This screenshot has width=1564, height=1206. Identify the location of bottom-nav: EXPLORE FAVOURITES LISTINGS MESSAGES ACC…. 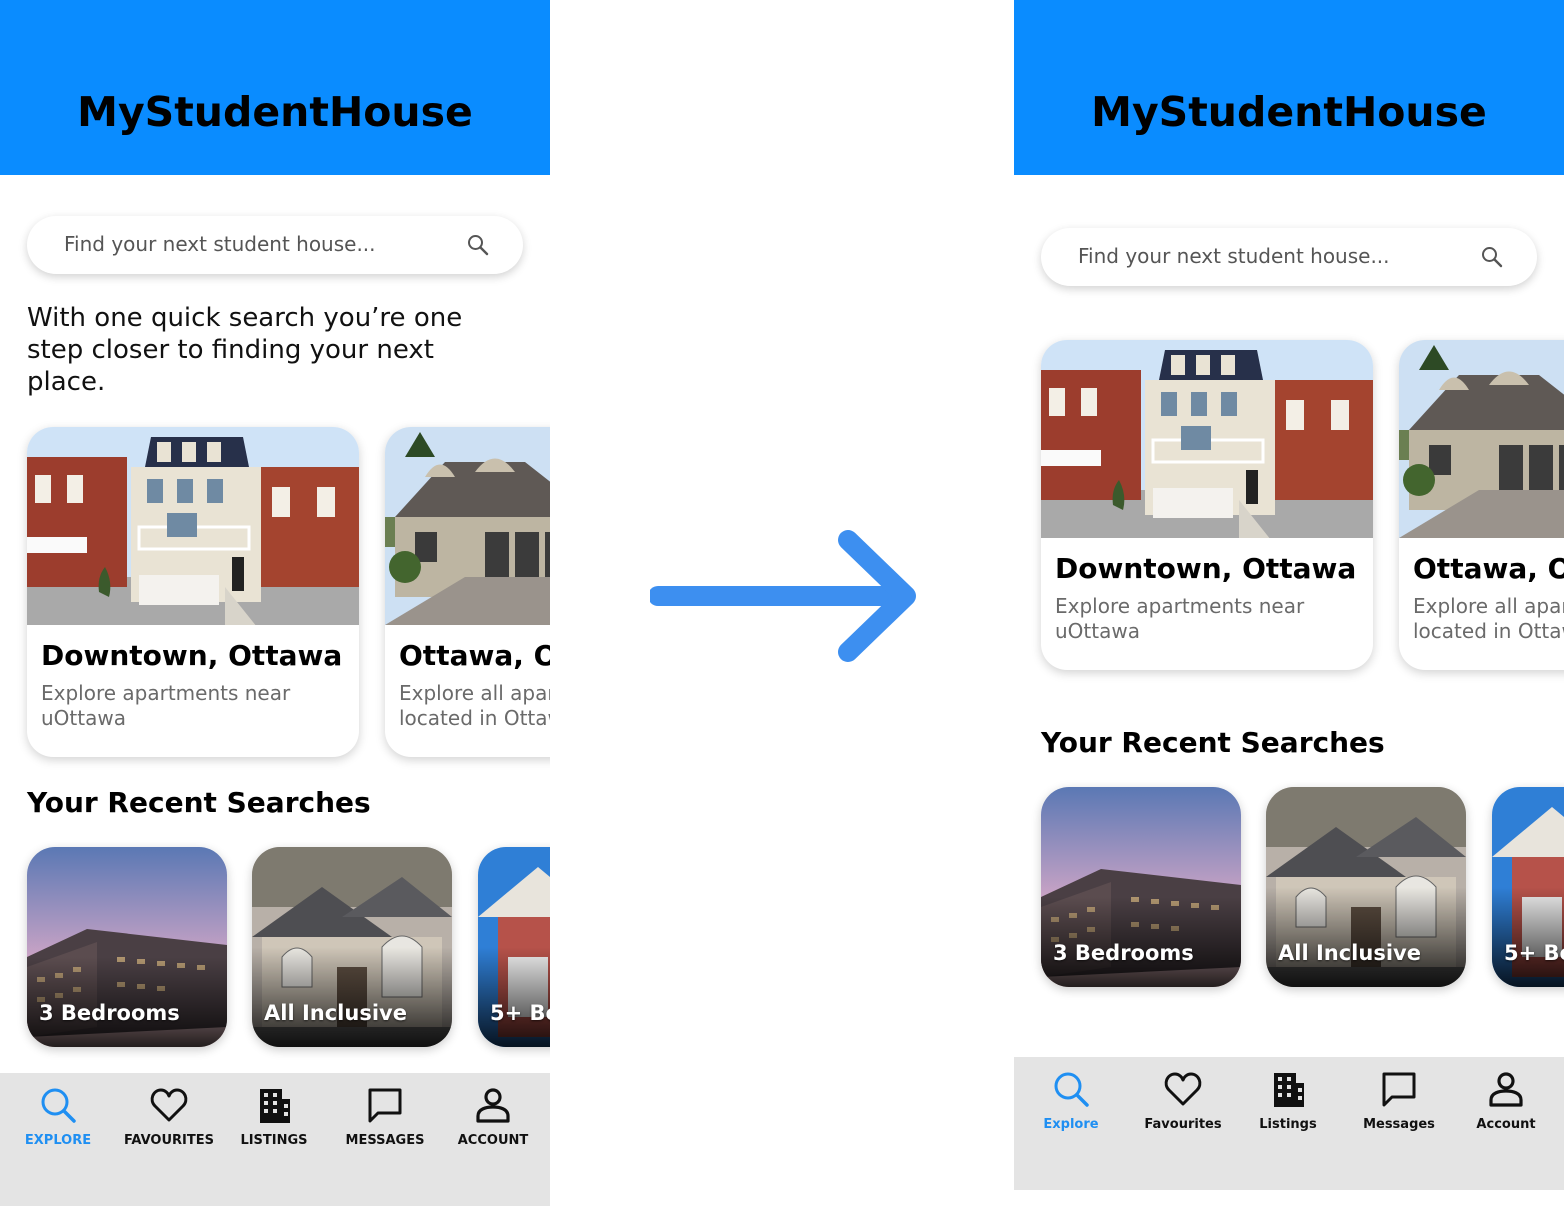
(275, 1139).